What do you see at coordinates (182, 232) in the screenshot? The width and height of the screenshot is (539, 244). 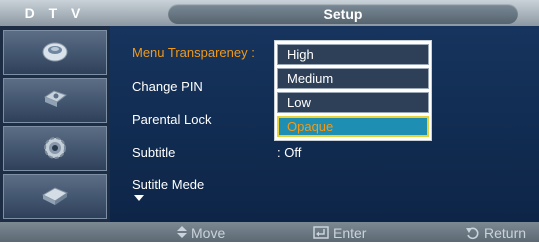 I see `up-down-arrows-icon` at bounding box center [182, 232].